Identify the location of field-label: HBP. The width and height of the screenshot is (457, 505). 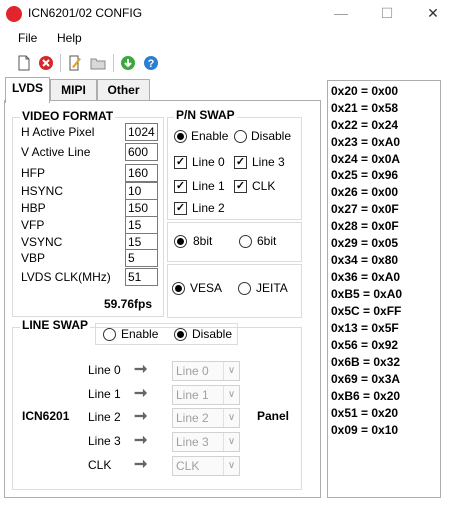
(33, 208).